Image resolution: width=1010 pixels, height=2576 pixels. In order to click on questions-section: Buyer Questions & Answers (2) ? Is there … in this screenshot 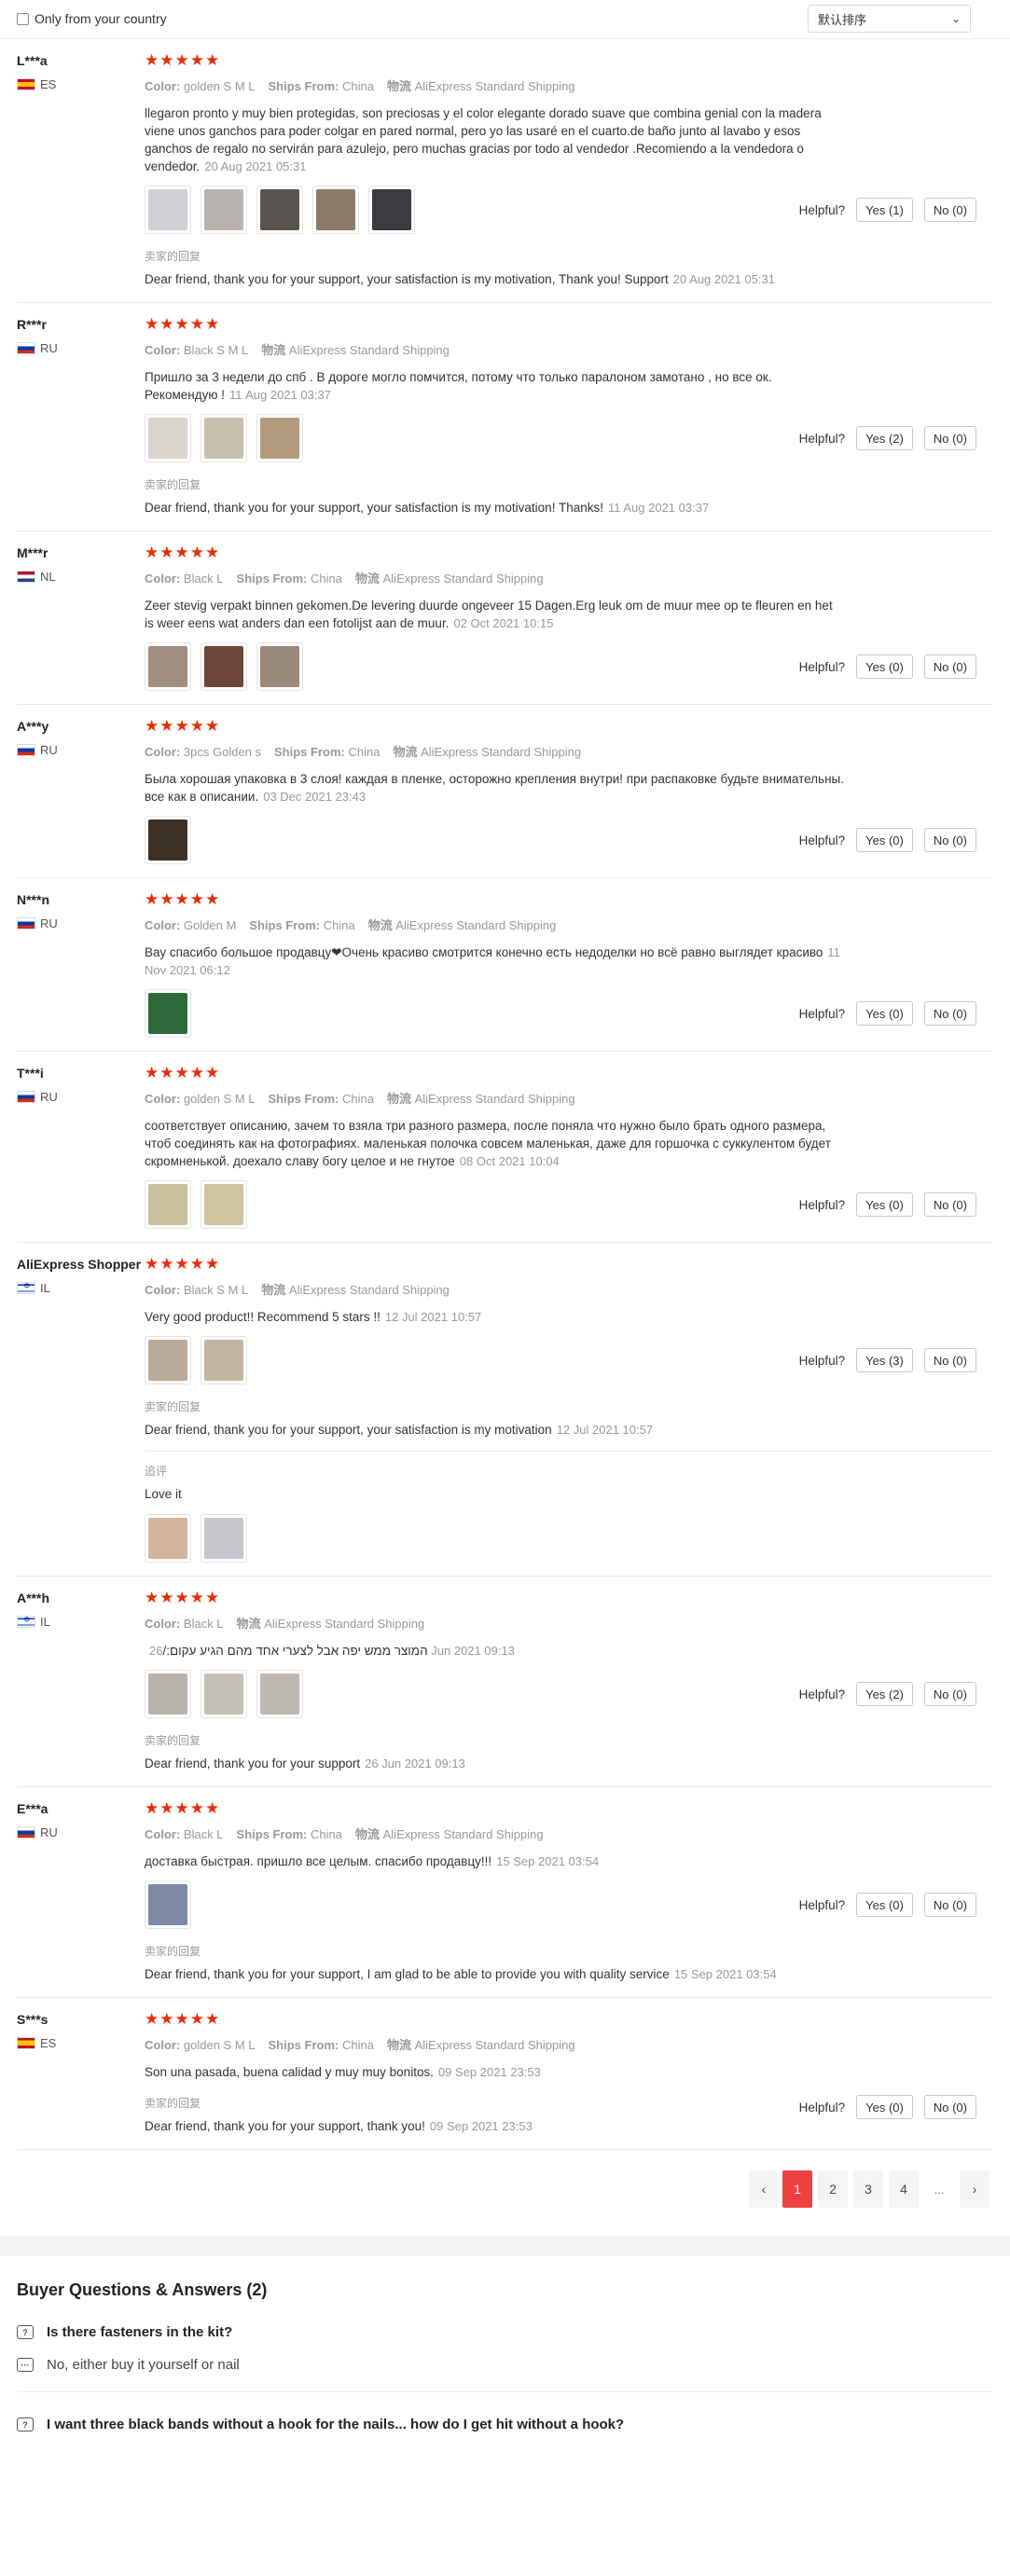, I will do `click(505, 2356)`.